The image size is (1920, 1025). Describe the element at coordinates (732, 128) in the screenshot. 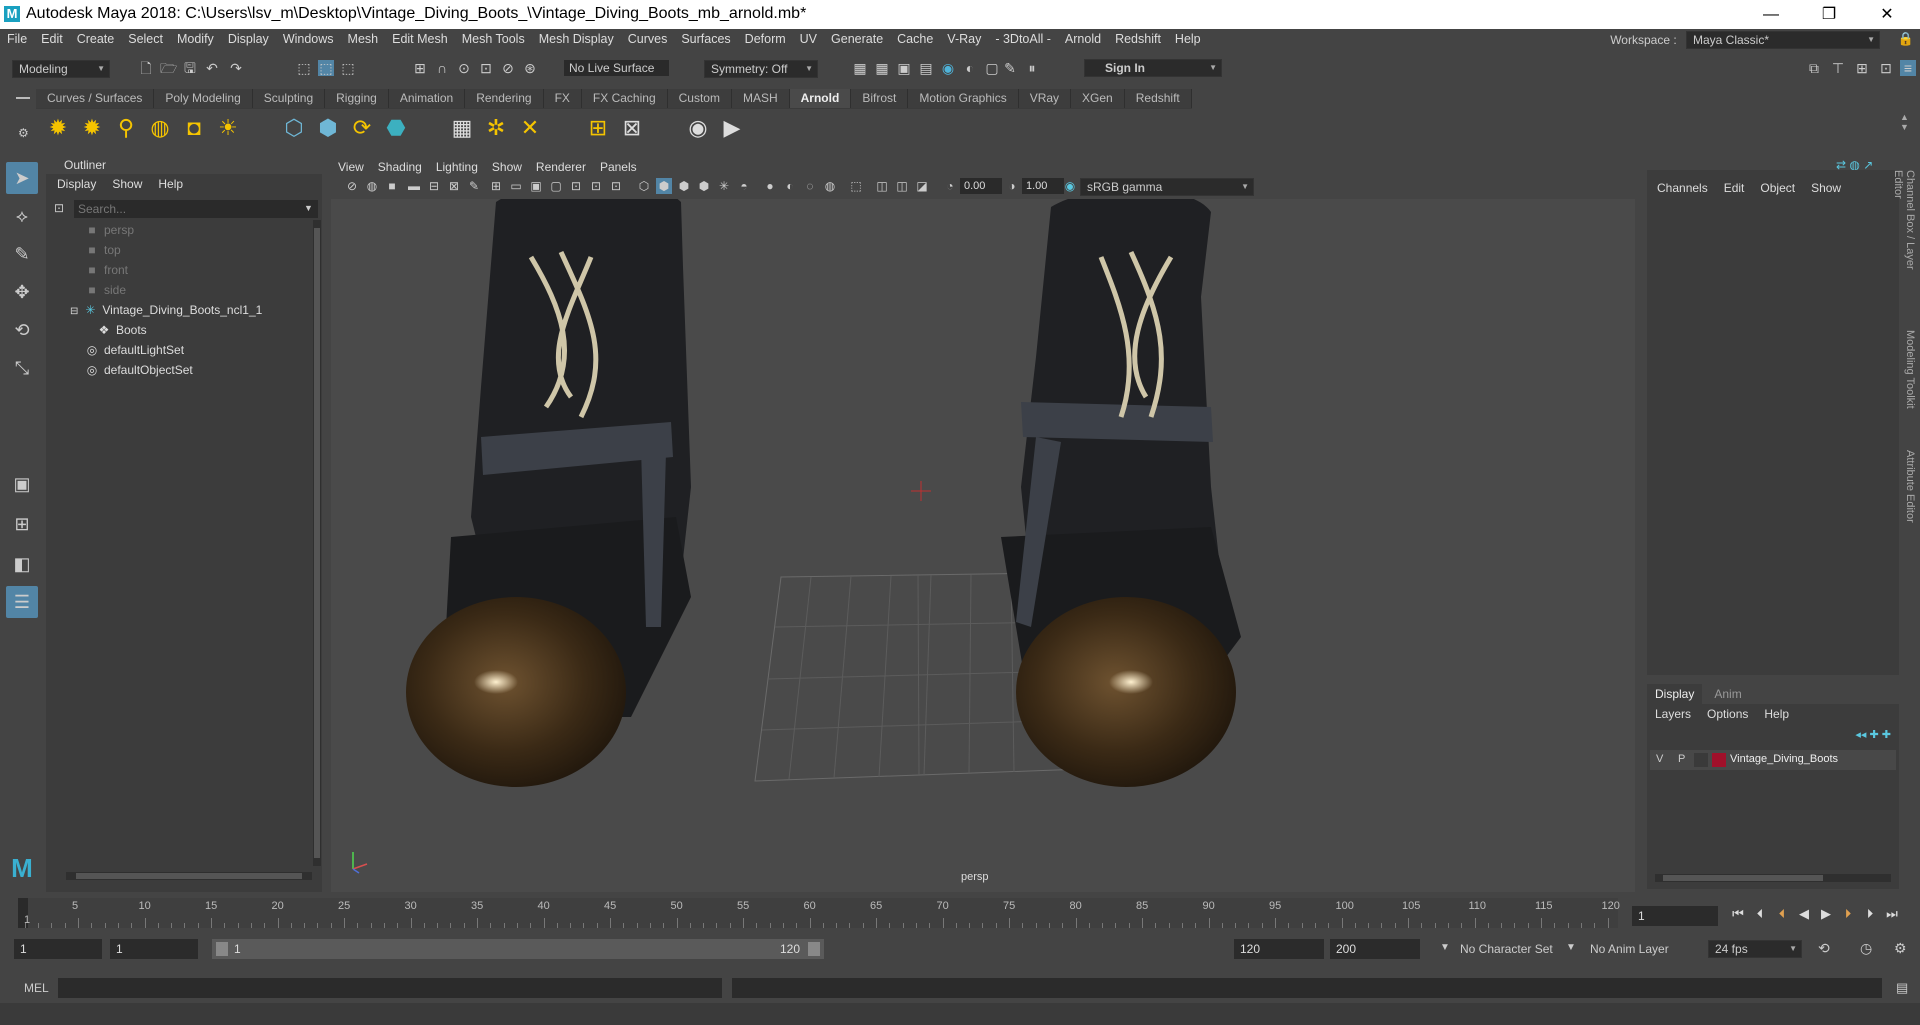

I see `play-render-icon: ▶` at that location.